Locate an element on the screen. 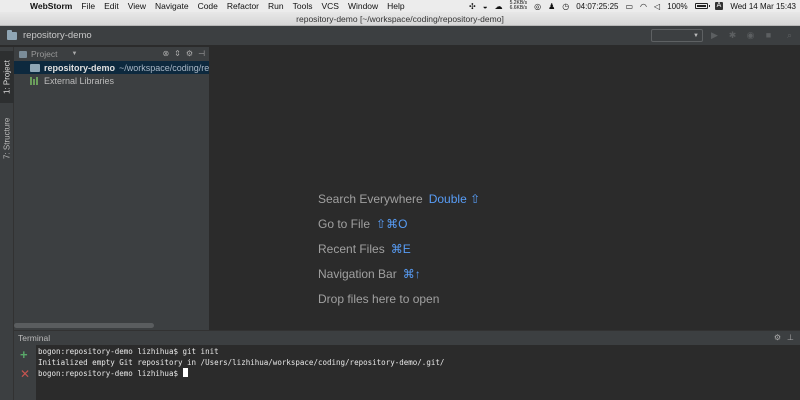  menu-file: File is located at coordinates (88, 6).